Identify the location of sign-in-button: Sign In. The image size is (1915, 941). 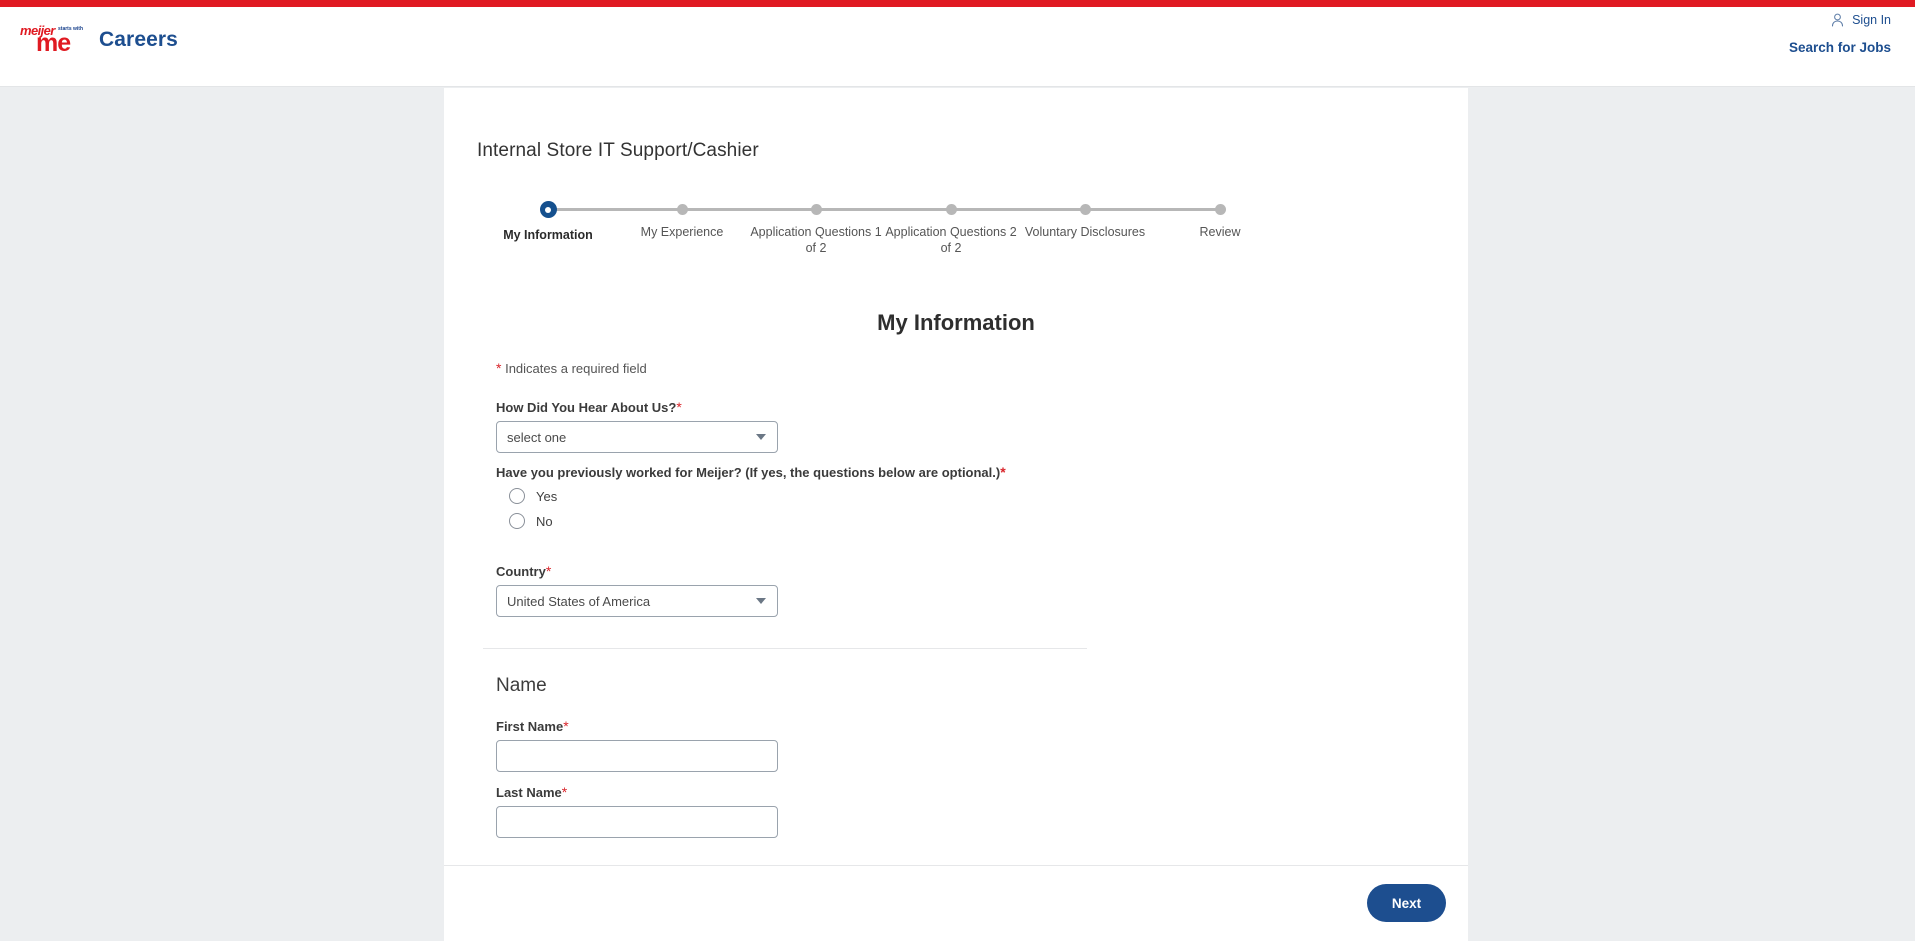
(1861, 20).